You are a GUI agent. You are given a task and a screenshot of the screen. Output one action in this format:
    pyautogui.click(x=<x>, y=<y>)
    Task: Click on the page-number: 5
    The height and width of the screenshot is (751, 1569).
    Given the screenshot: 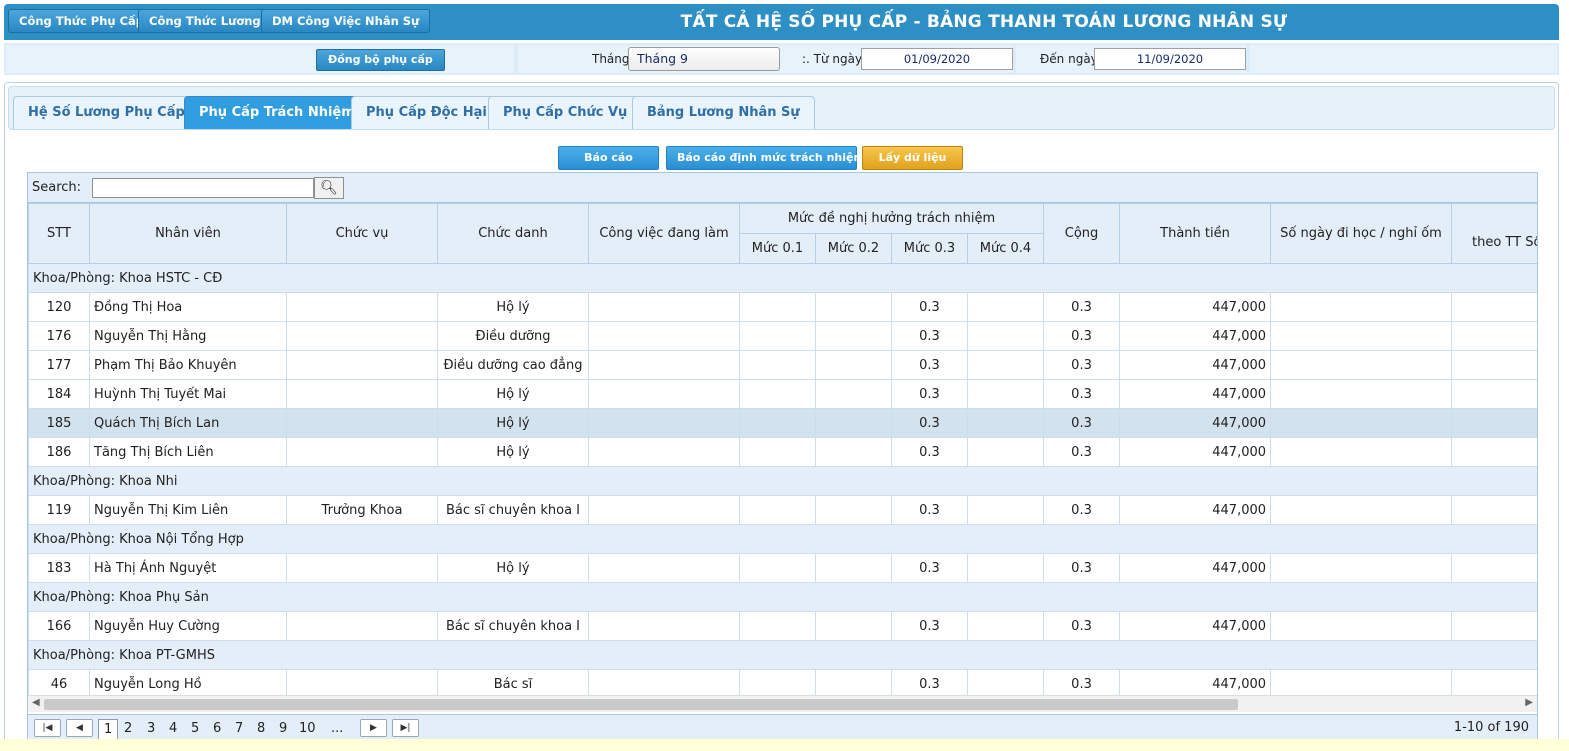 What is the action you would take?
    pyautogui.click(x=195, y=728)
    